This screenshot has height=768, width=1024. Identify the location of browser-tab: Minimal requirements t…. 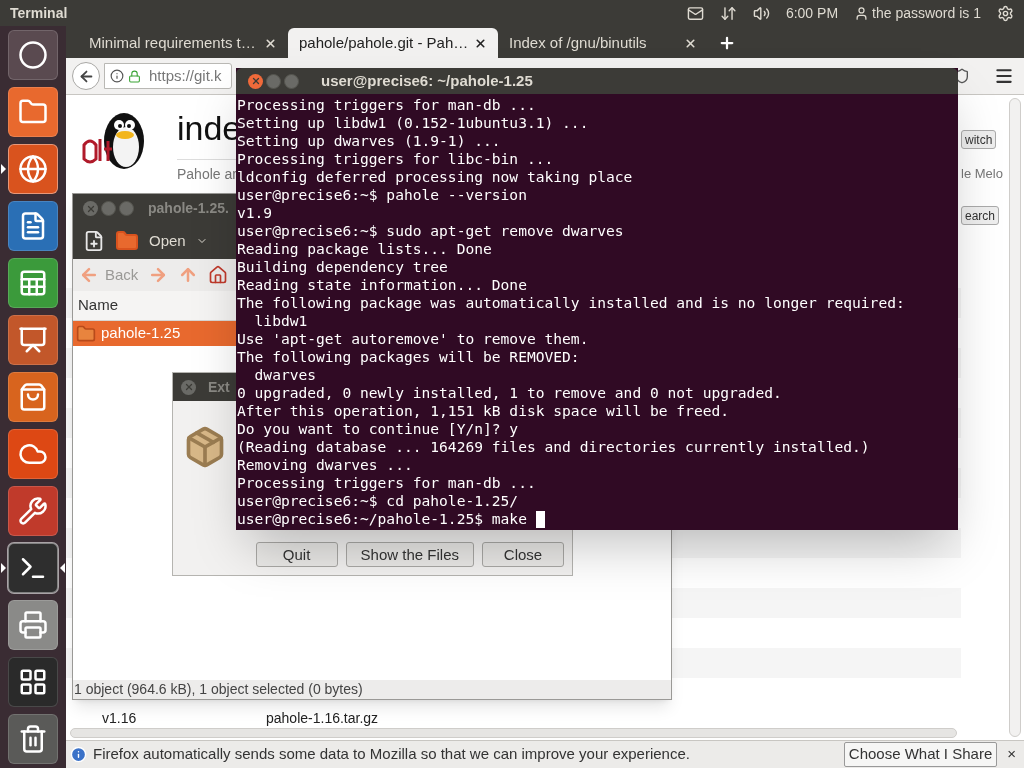
(183, 43).